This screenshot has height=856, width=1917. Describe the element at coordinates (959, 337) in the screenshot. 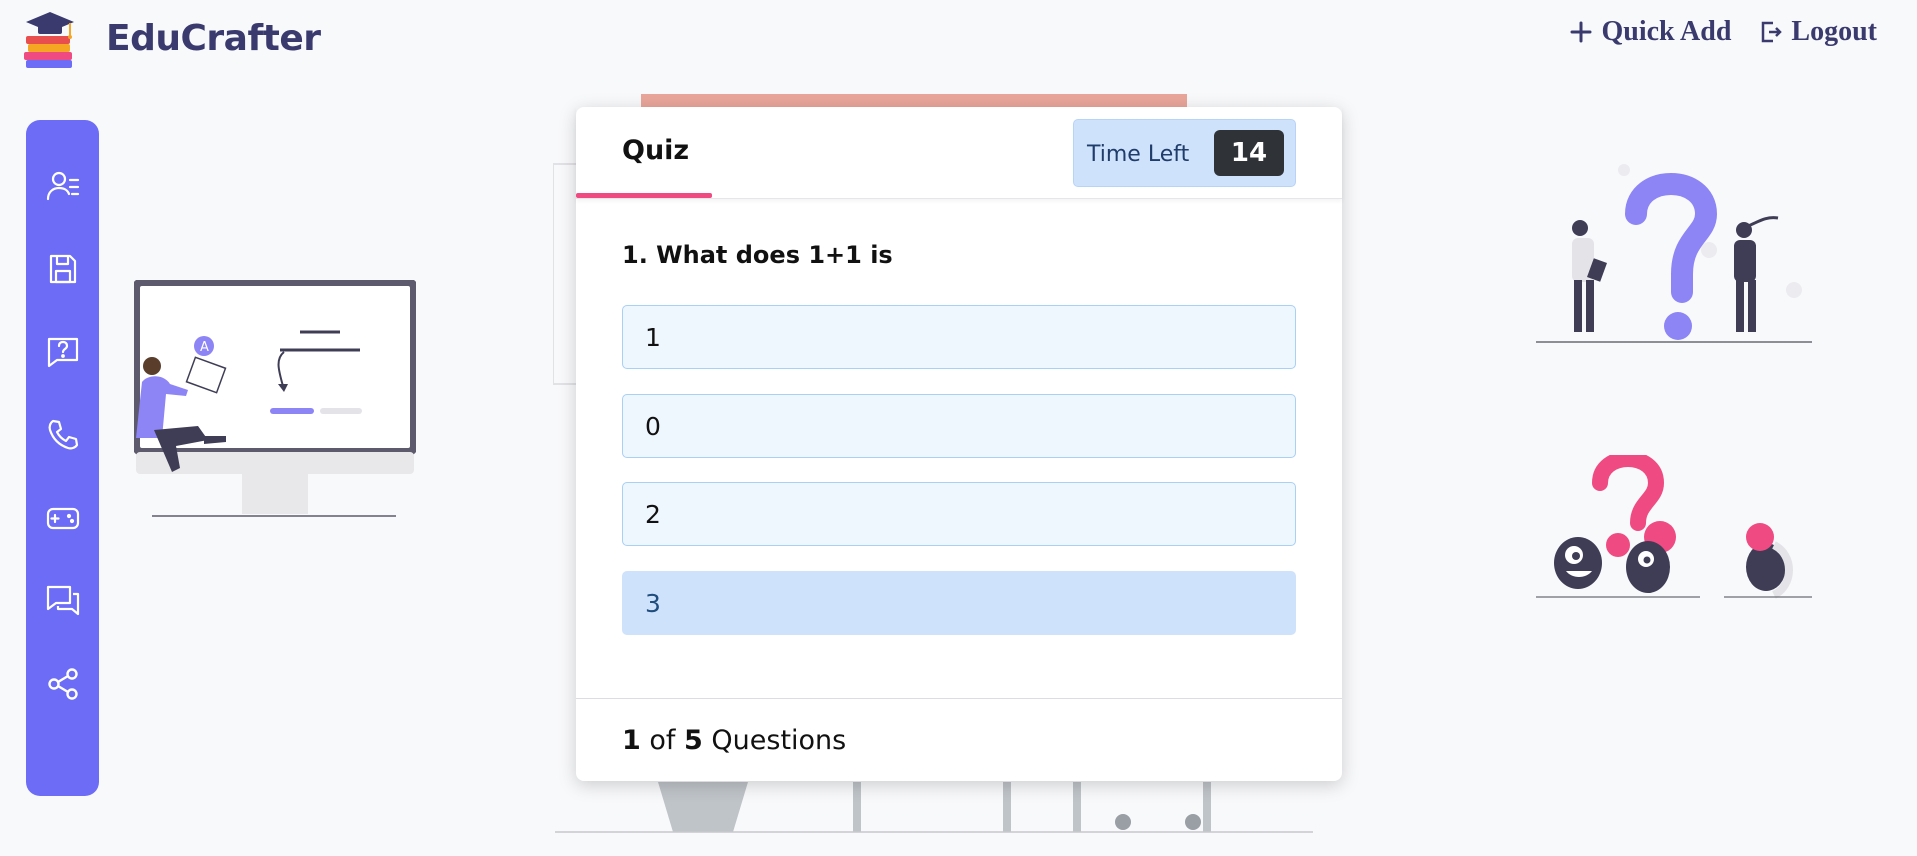

I see `answer-option-1: 1` at that location.